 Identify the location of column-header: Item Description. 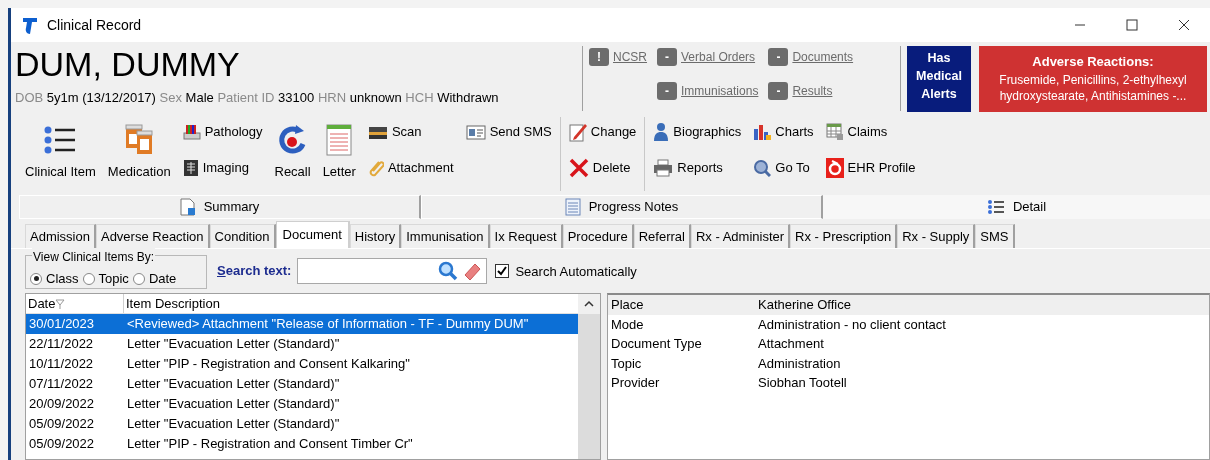
(351, 303).